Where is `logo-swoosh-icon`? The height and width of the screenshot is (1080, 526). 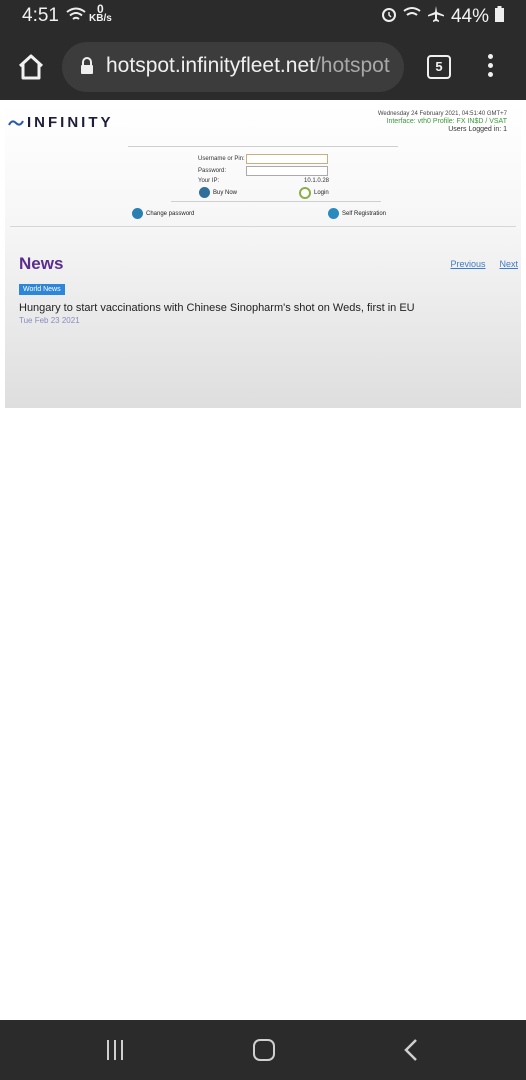 logo-swoosh-icon is located at coordinates (16, 122).